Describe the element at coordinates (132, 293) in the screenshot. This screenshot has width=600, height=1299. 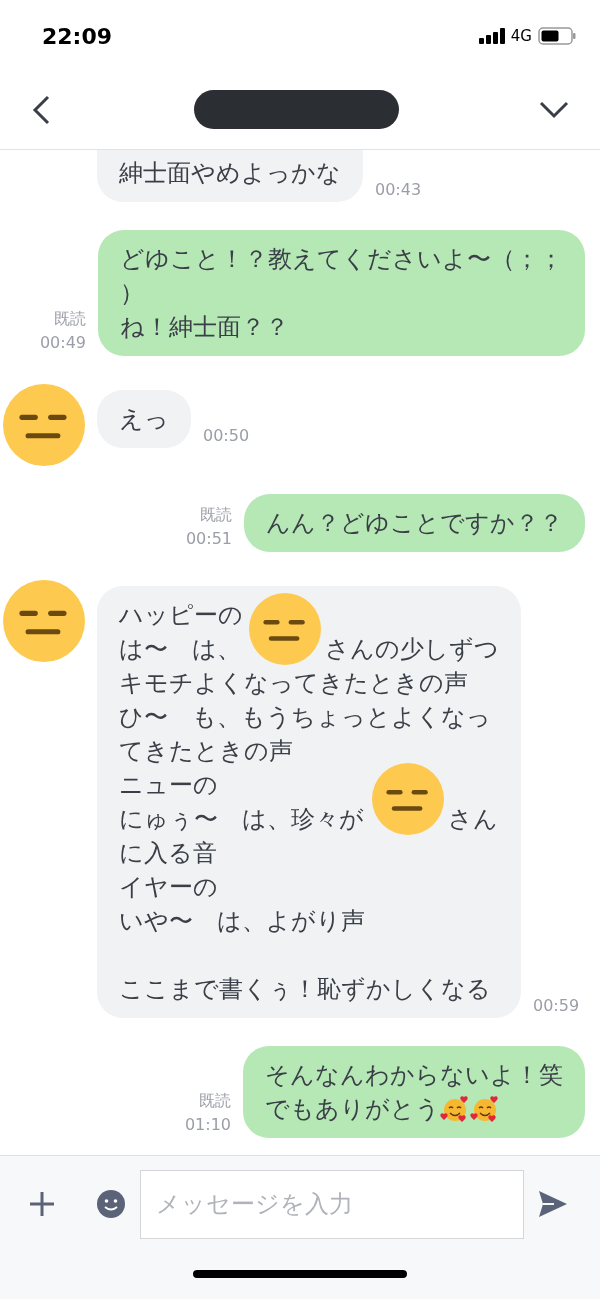
I see `message-text: ）` at that location.